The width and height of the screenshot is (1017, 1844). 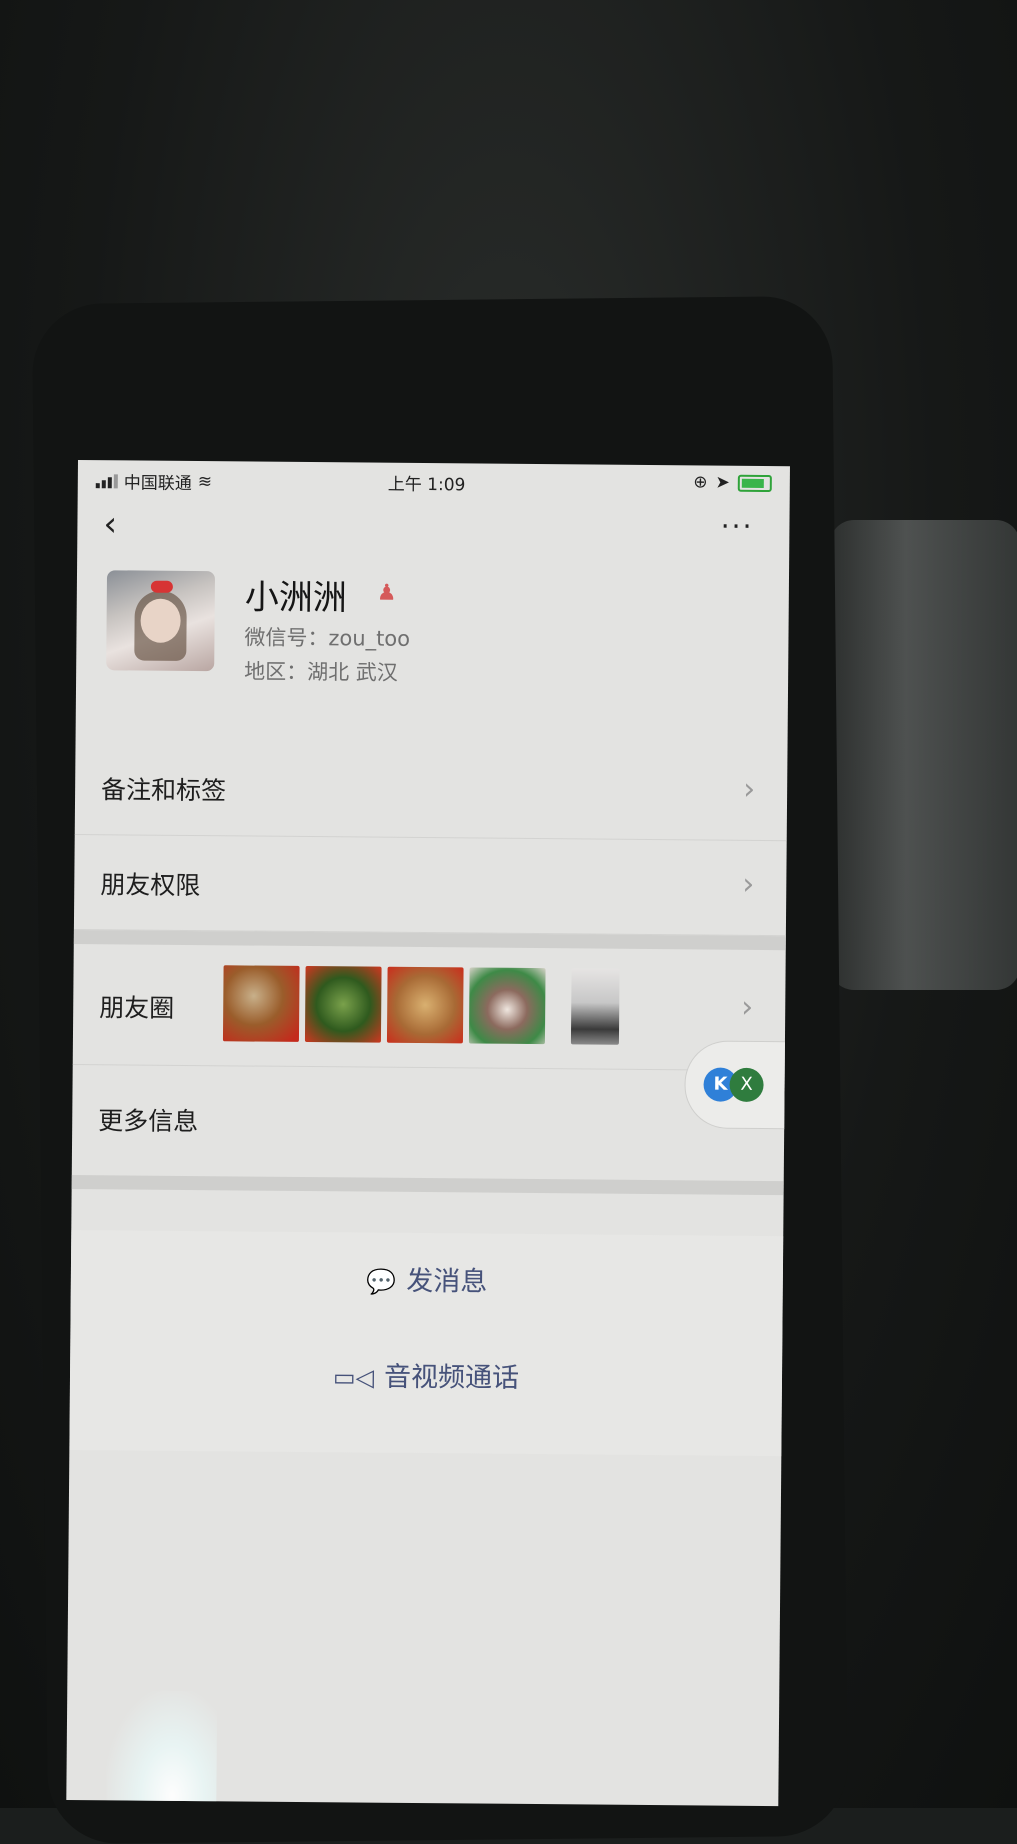 What do you see at coordinates (205, 481) in the screenshot?
I see `wifi-icon: ≋` at bounding box center [205, 481].